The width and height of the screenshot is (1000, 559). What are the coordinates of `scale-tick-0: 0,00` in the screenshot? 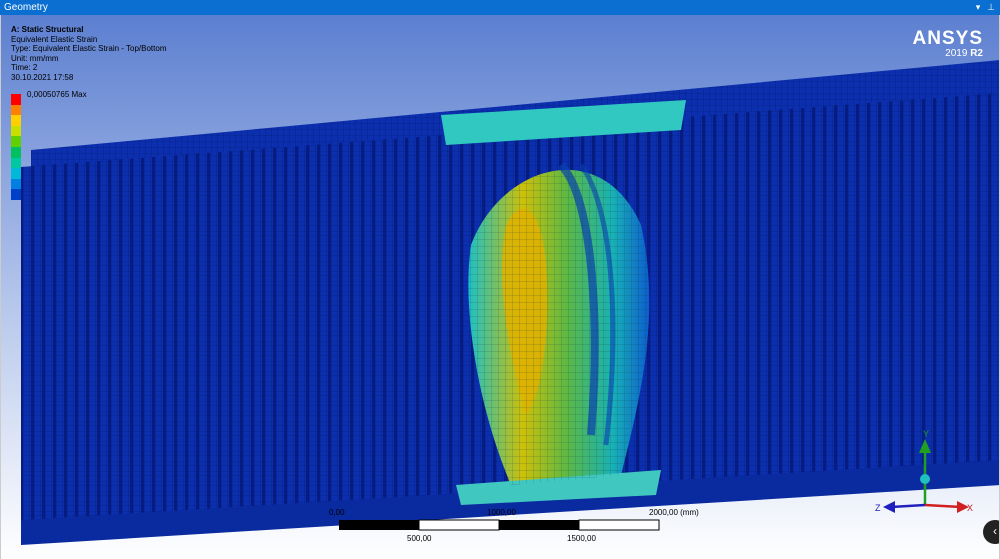 It's located at (337, 512).